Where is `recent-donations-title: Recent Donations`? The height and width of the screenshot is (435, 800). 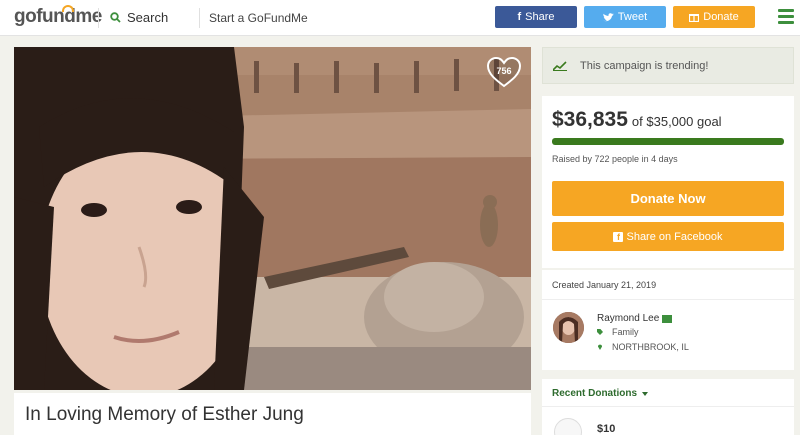 recent-donations-title: Recent Donations is located at coordinates (595, 393).